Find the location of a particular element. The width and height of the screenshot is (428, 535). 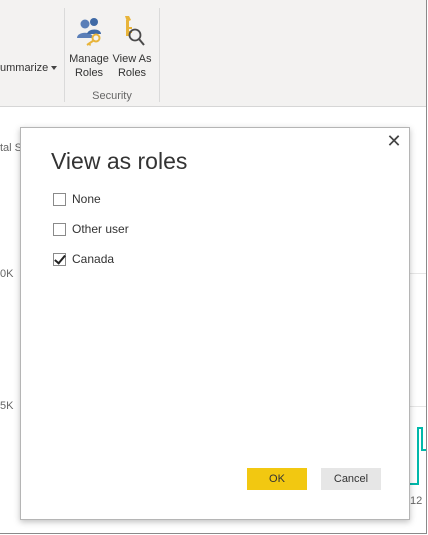

people-key-icon is located at coordinates (89, 32).